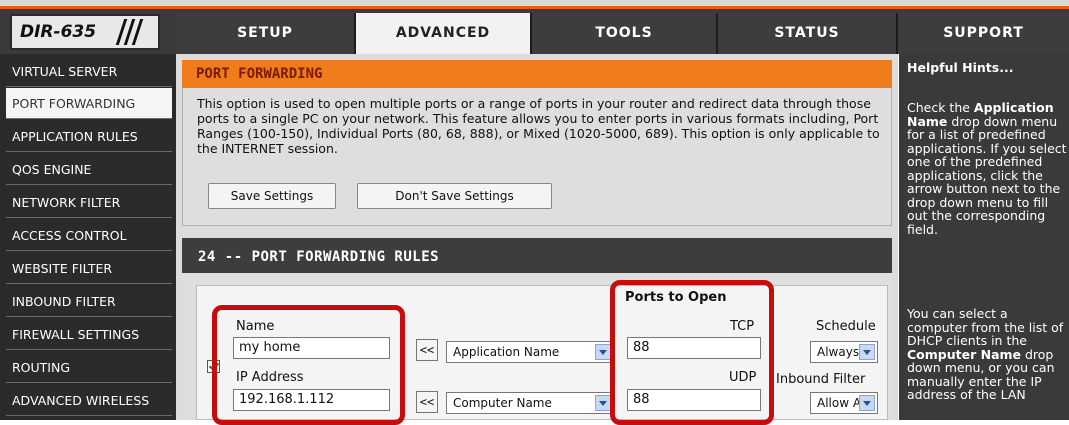 This screenshot has height=425, width=1069. I want to click on tab-setup: SETUP, so click(265, 33).